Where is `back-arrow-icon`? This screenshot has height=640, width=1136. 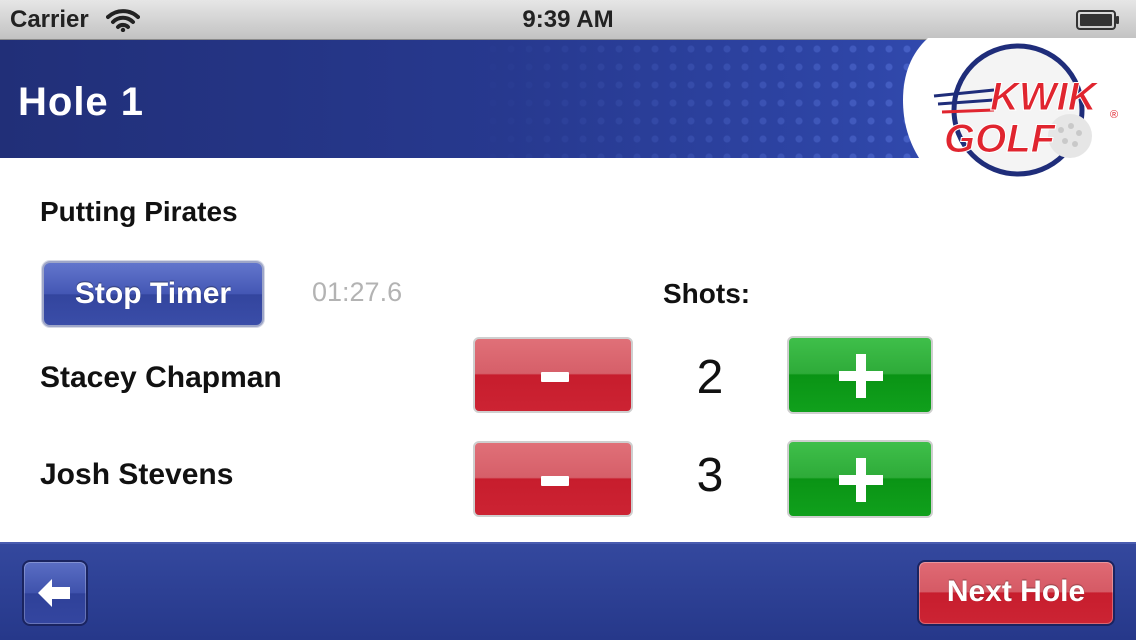 back-arrow-icon is located at coordinates (54, 593).